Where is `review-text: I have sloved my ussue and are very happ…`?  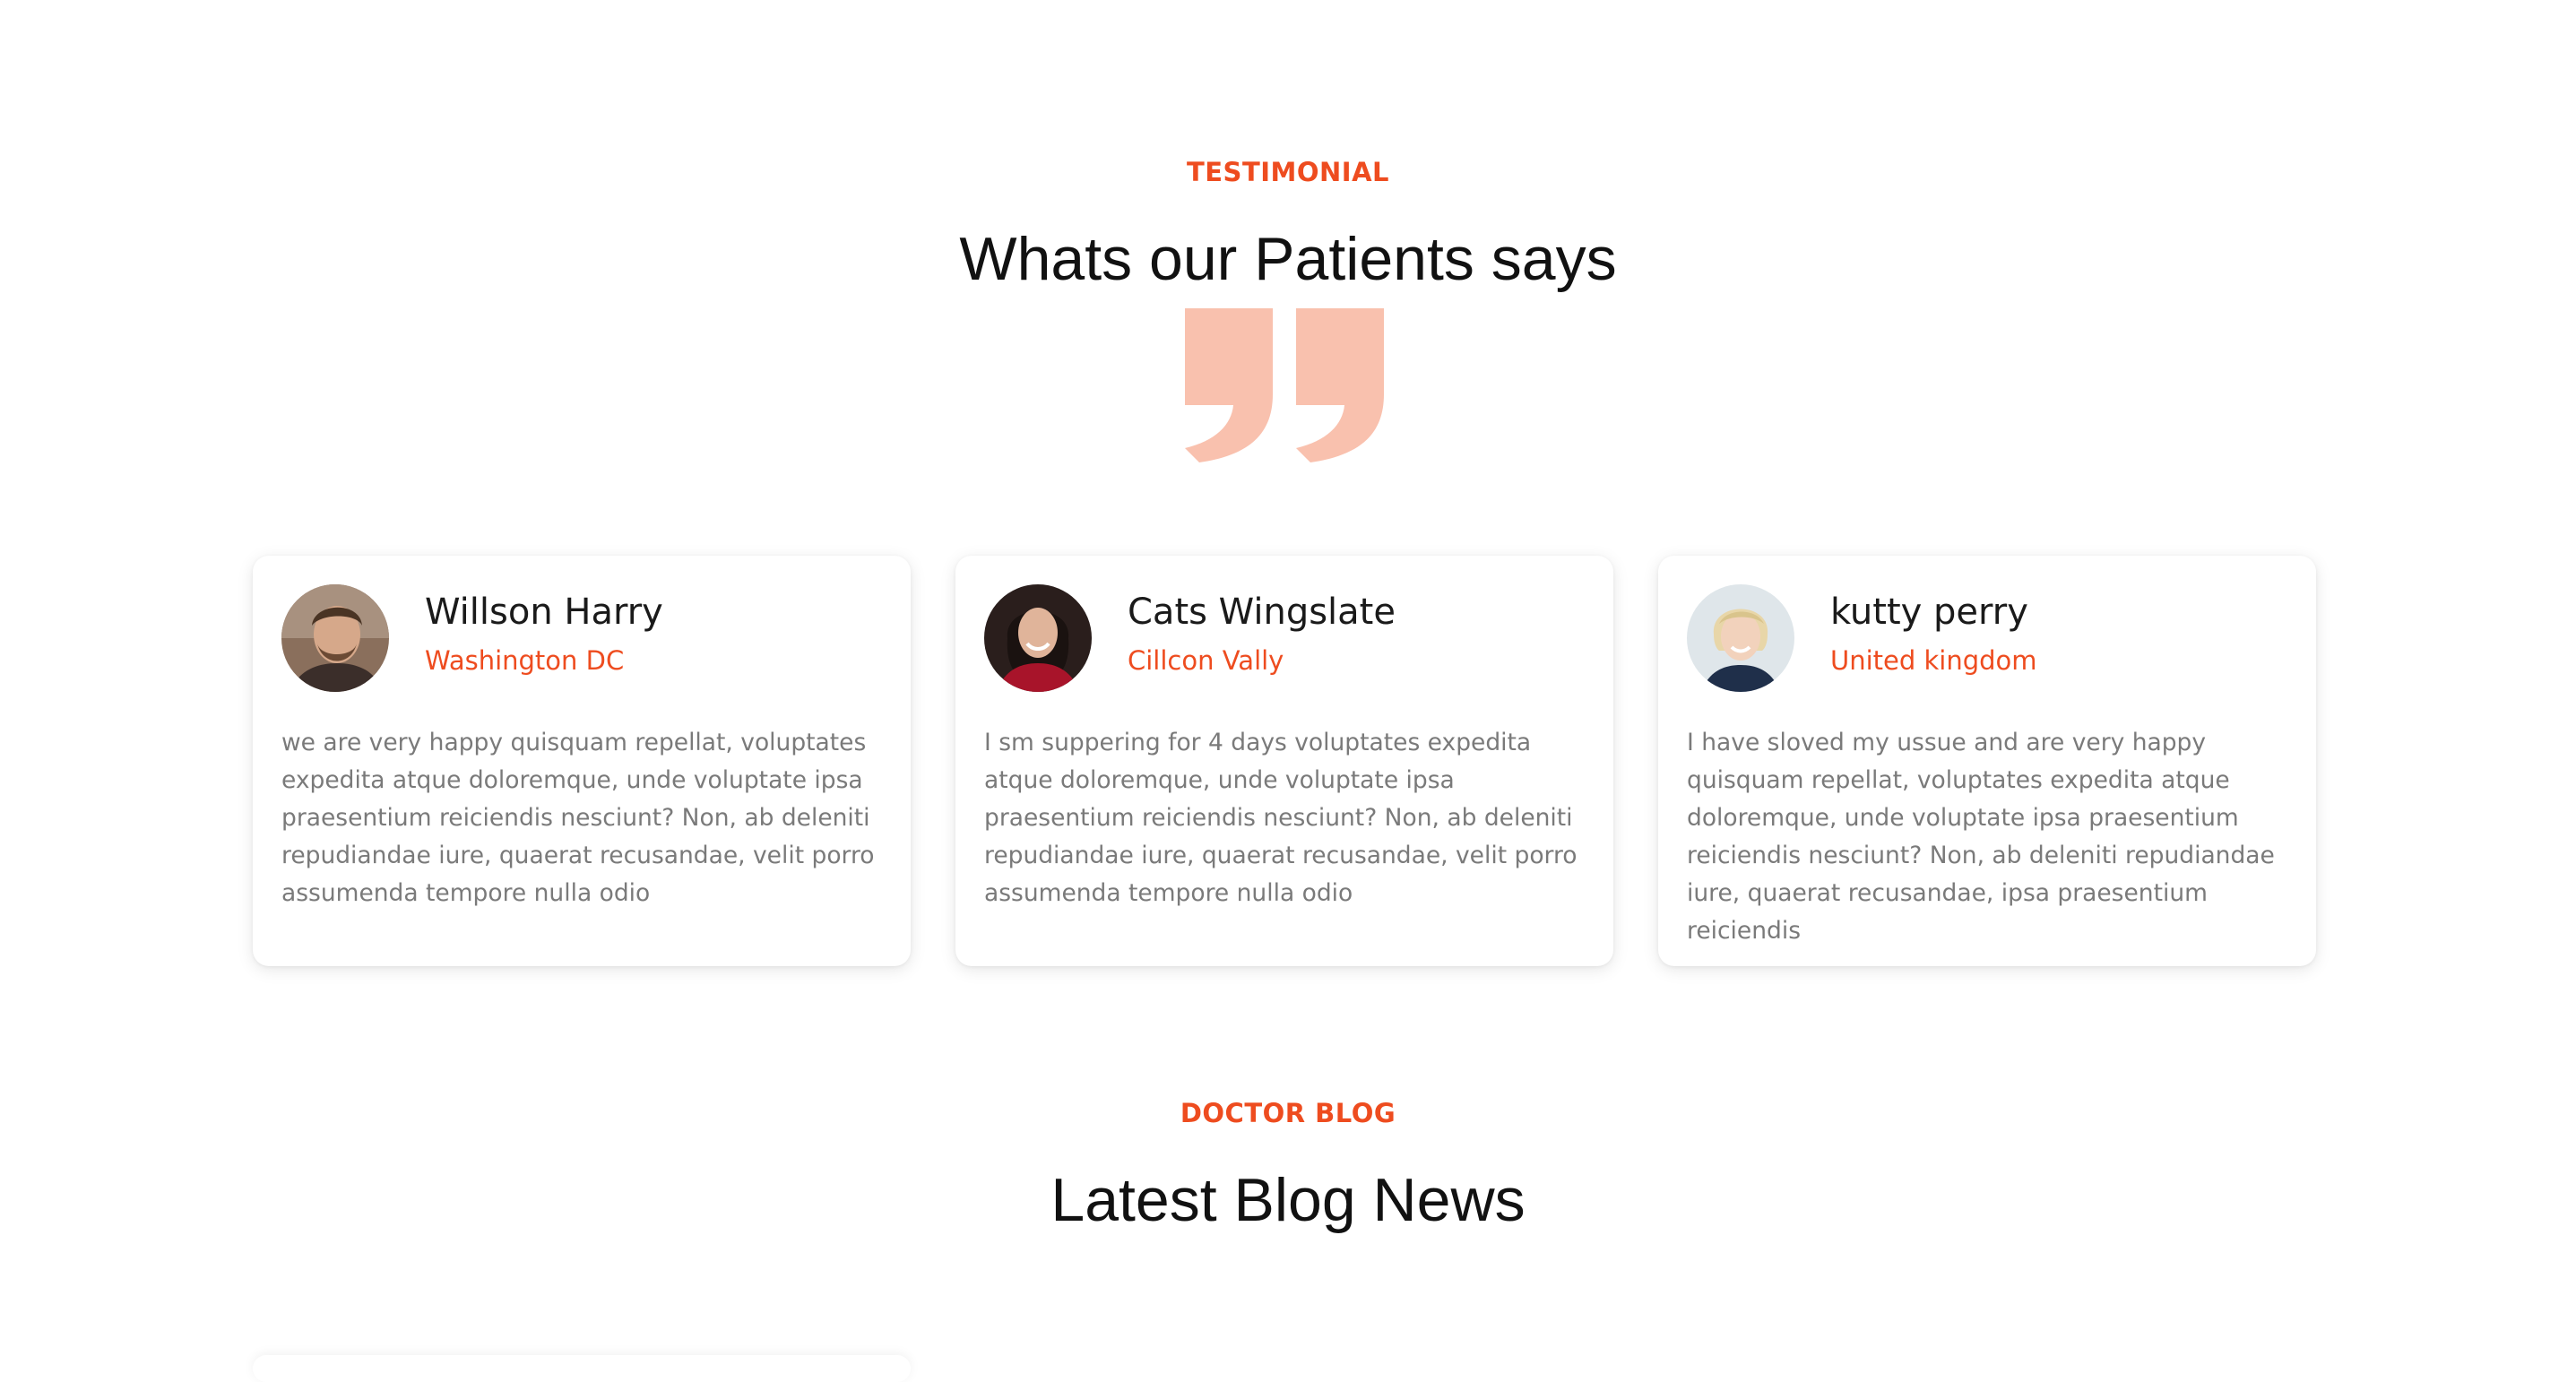
review-text: I have sloved my ussue and are very happ… is located at coordinates (1981, 837).